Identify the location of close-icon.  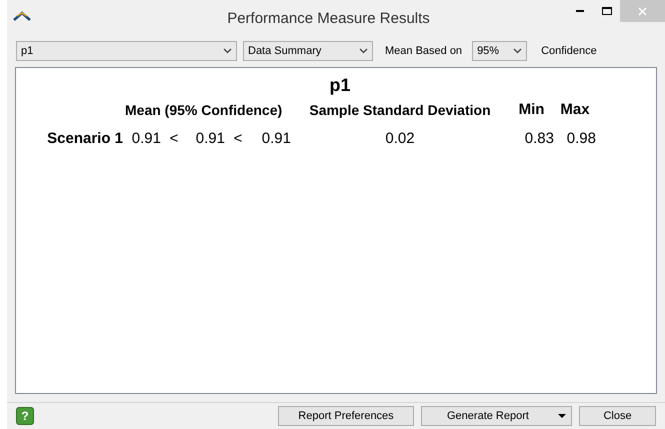
(642, 11).